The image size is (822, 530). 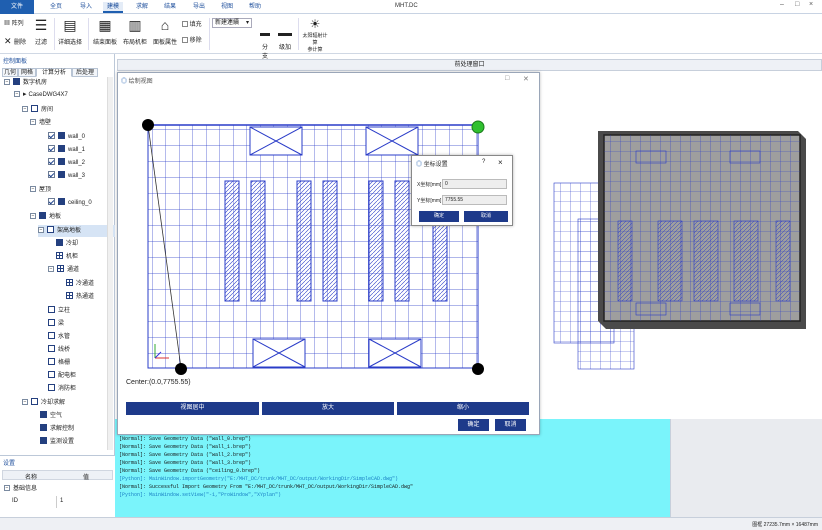 What do you see at coordinates (110, 263) in the screenshot?
I see `tree-scrollbar` at bounding box center [110, 263].